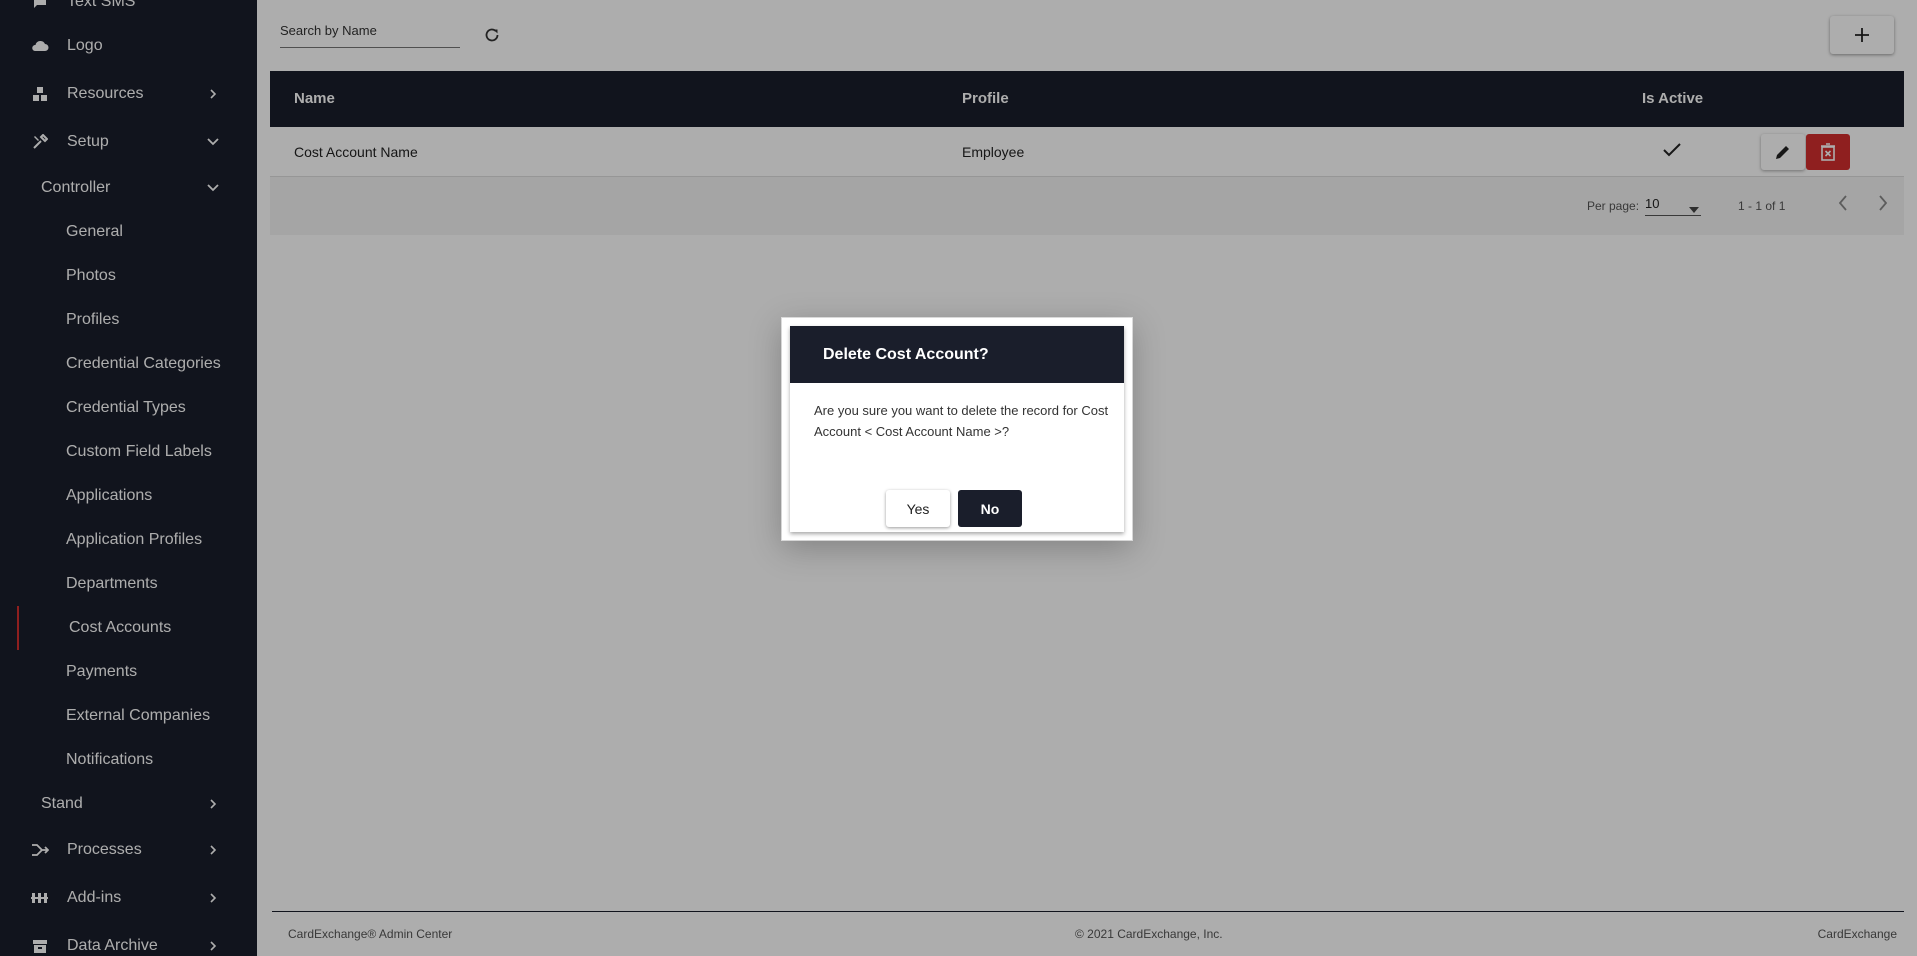 The width and height of the screenshot is (1917, 956). I want to click on dialog-header: Delete Cost Account?, so click(957, 354).